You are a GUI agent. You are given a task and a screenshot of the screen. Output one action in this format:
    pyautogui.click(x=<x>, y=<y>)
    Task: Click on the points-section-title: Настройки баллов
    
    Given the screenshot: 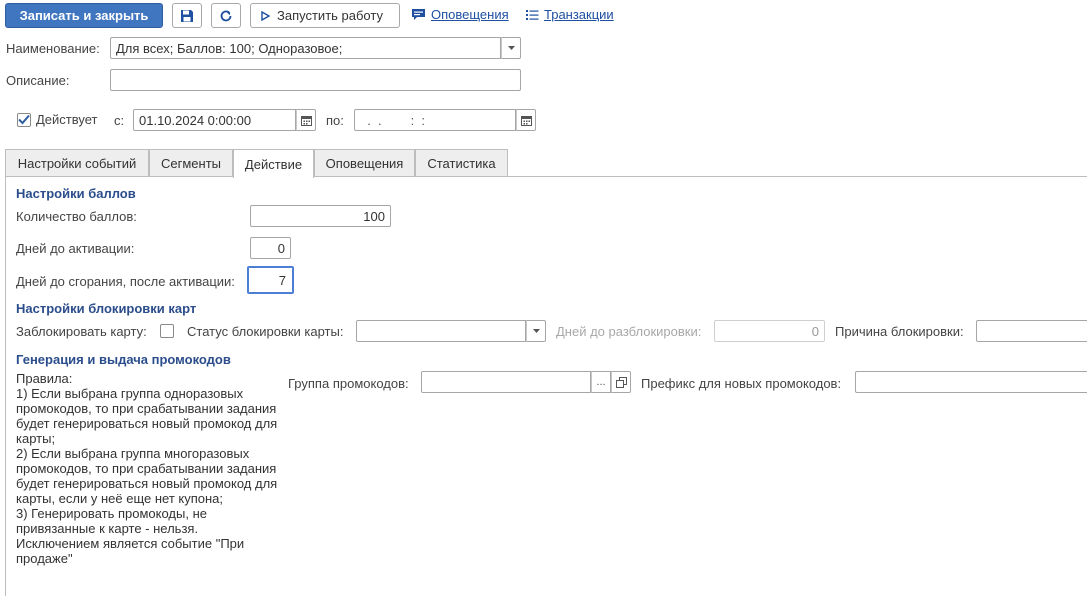 What is the action you would take?
    pyautogui.click(x=76, y=193)
    